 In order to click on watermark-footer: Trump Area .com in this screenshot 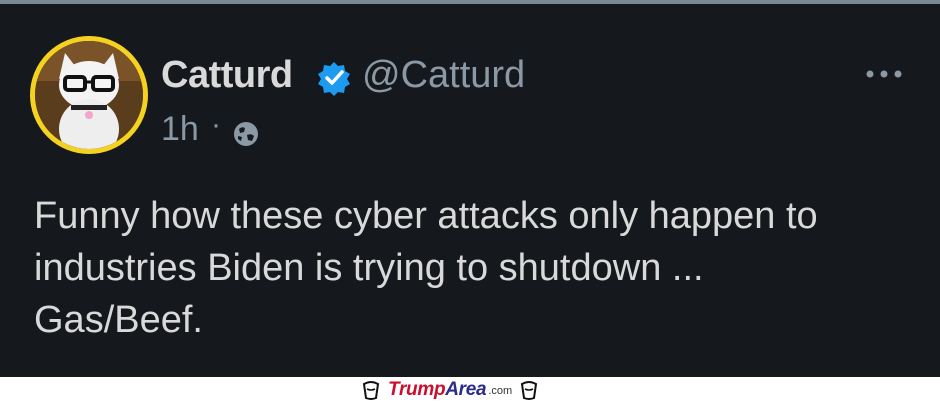, I will do `click(470, 390)`.